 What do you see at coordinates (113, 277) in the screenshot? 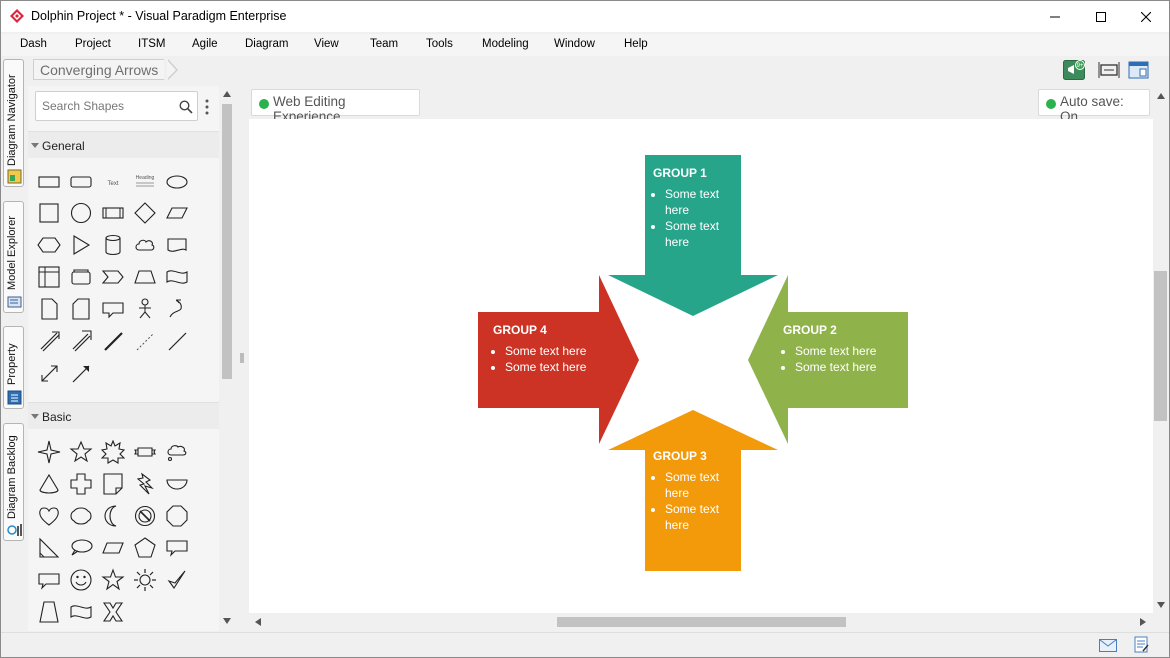
I see `shape-step-tool` at bounding box center [113, 277].